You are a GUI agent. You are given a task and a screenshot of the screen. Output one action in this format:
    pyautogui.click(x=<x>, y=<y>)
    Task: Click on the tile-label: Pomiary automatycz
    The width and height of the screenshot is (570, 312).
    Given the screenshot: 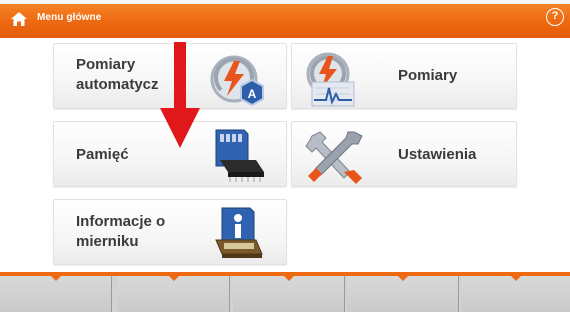 What is the action you would take?
    pyautogui.click(x=117, y=74)
    